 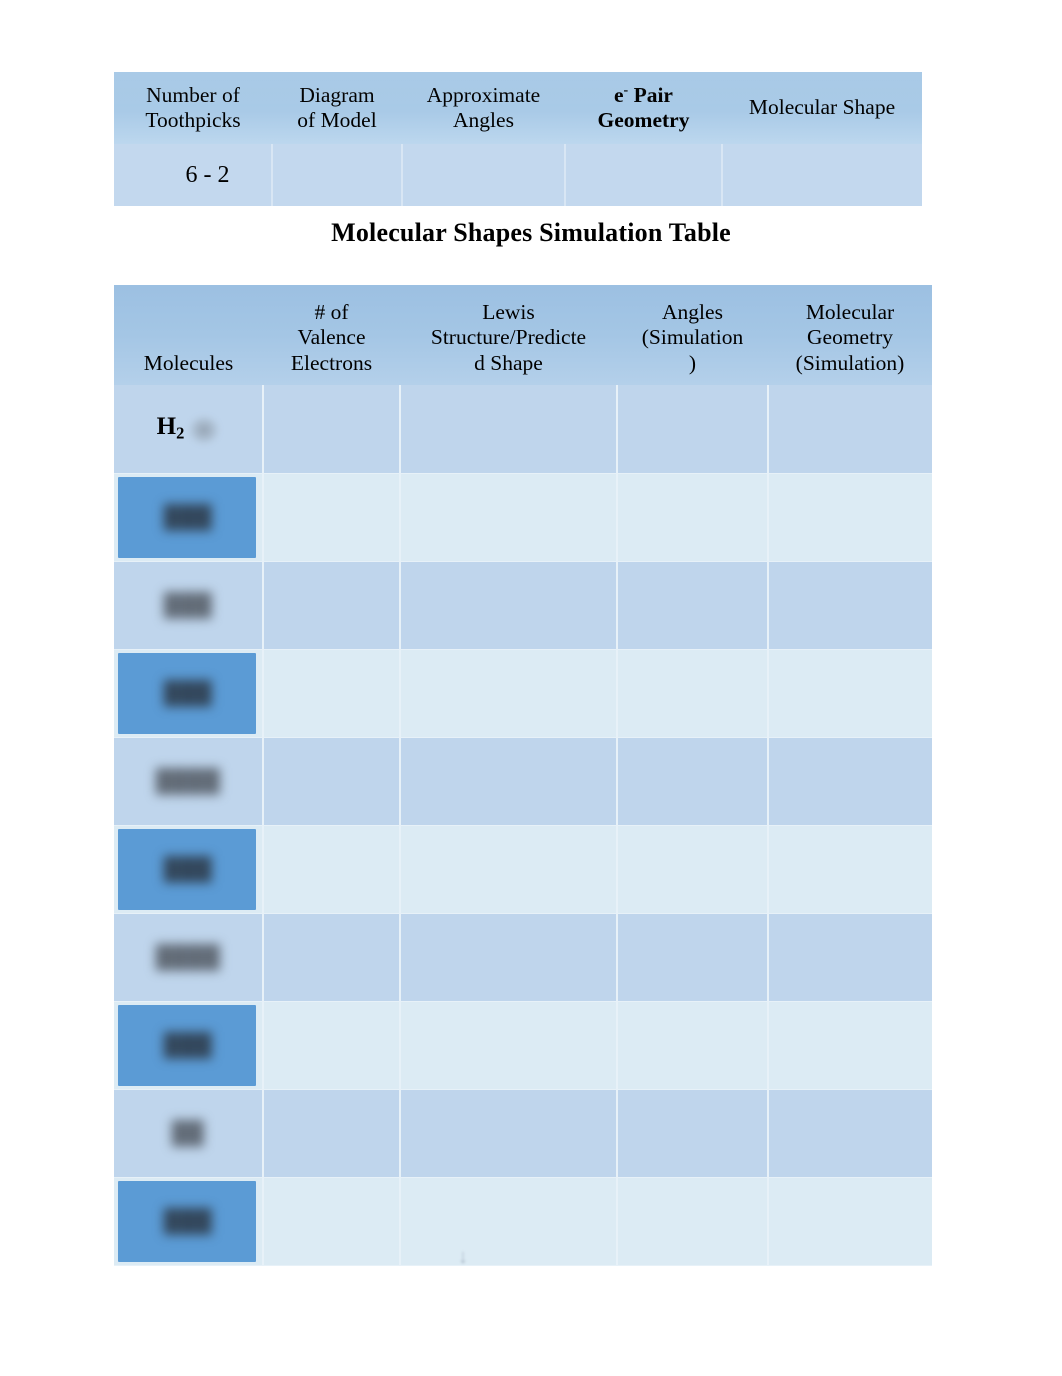 What do you see at coordinates (508, 337) in the screenshot?
I see `header-line-2: Structure/Predicte` at bounding box center [508, 337].